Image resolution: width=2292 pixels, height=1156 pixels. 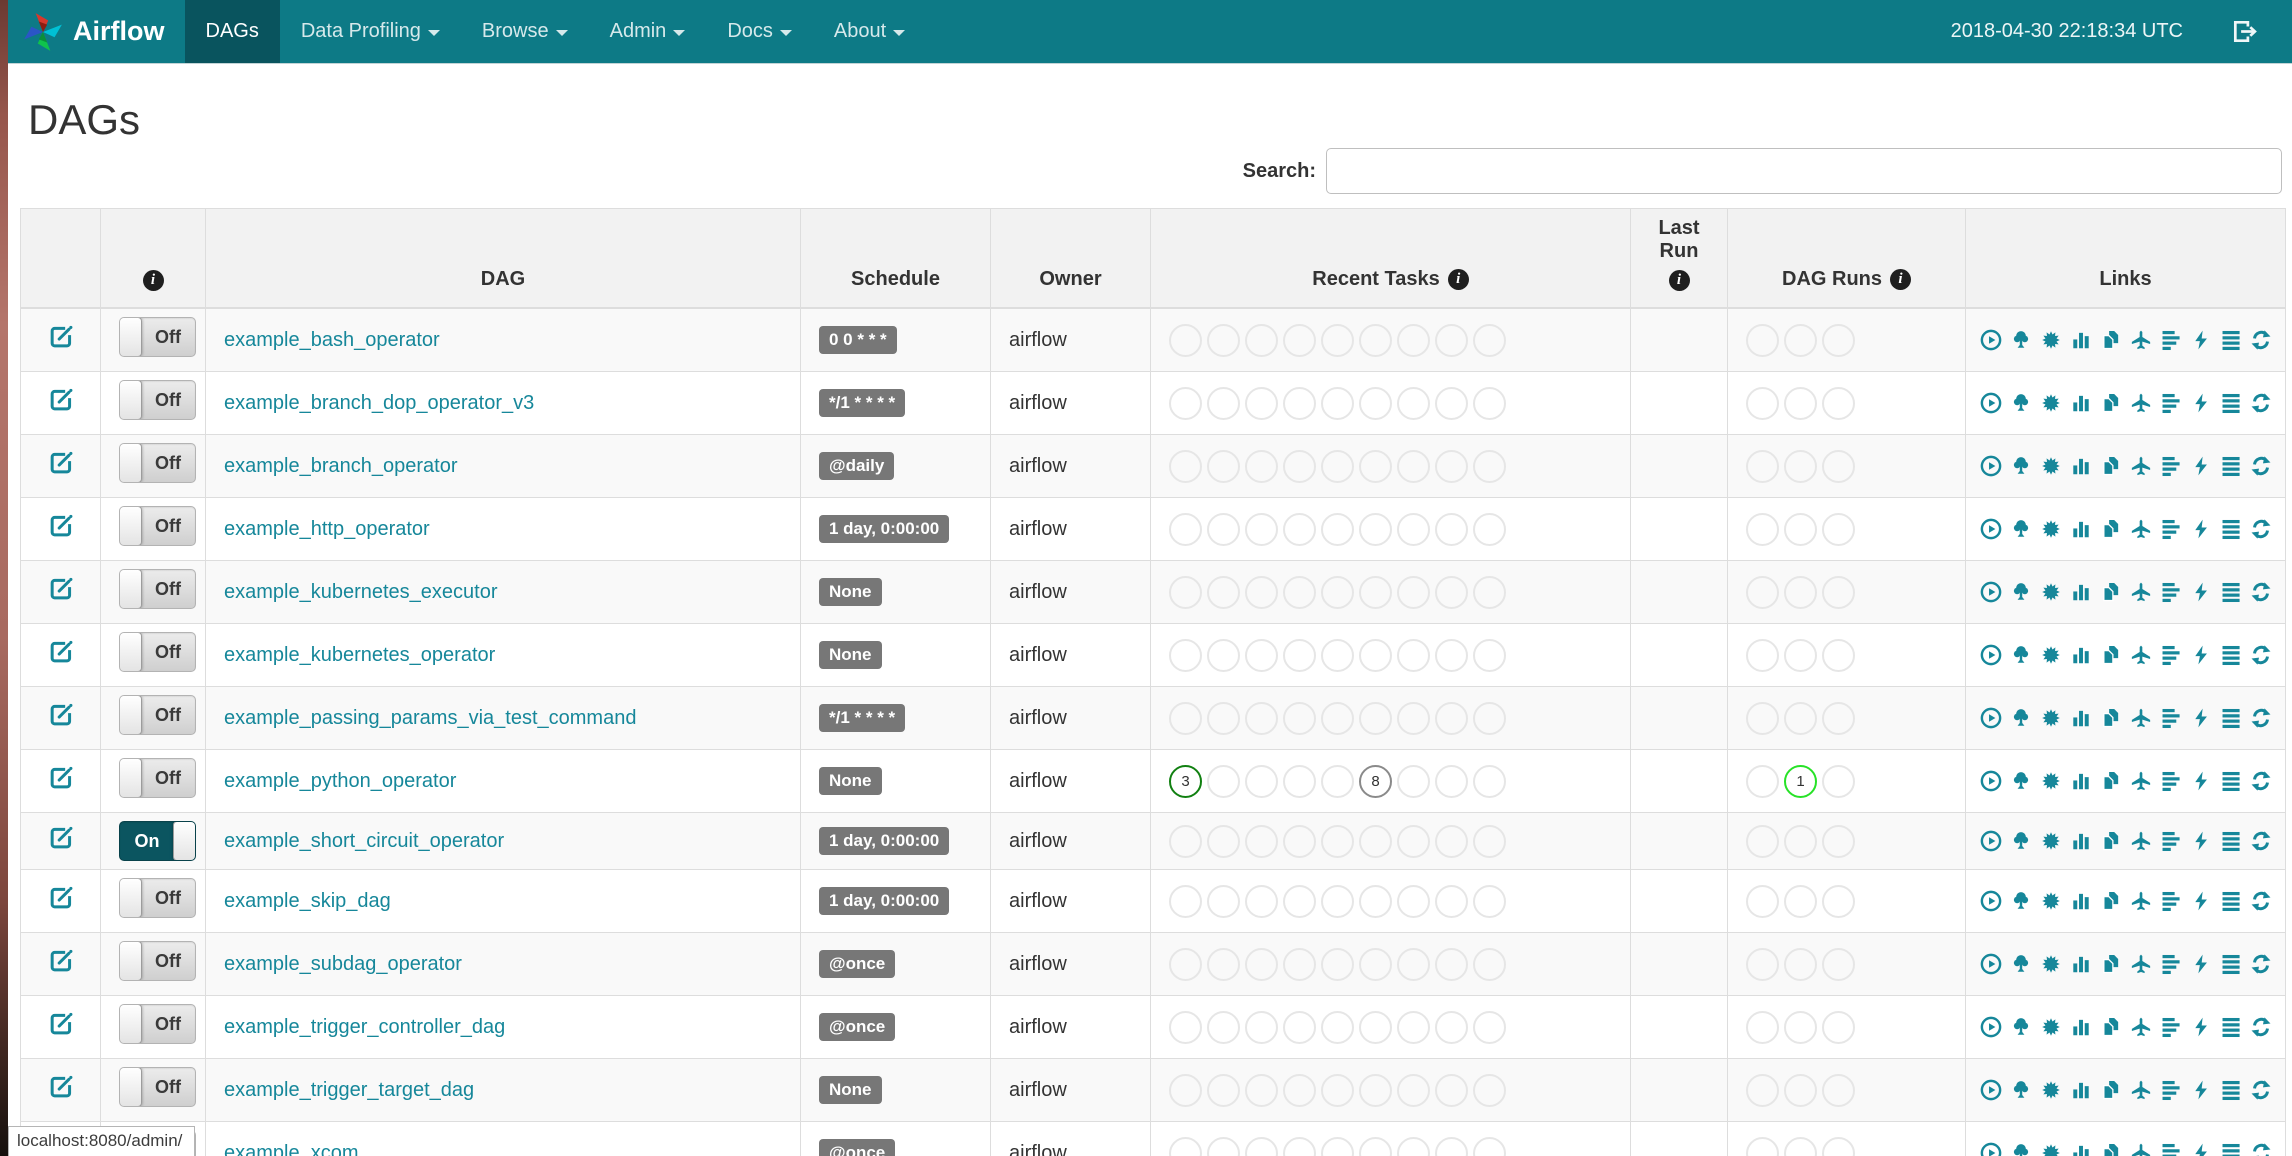 What do you see at coordinates (232, 31) in the screenshot?
I see `nav-item-dags: DAGs` at bounding box center [232, 31].